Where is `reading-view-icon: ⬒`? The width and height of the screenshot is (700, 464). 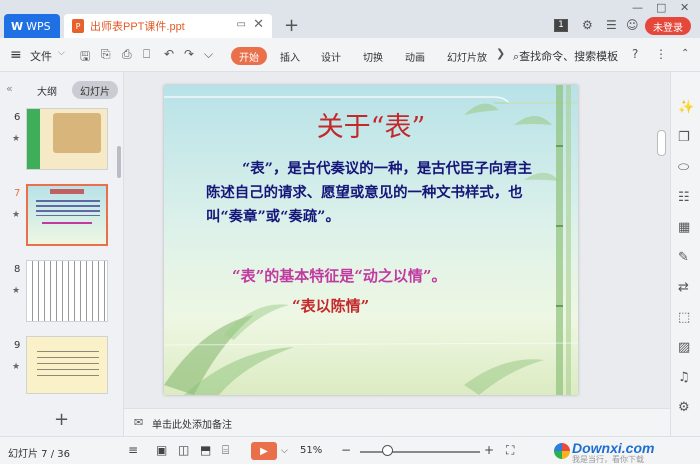 reading-view-icon: ⬒ is located at coordinates (205, 450).